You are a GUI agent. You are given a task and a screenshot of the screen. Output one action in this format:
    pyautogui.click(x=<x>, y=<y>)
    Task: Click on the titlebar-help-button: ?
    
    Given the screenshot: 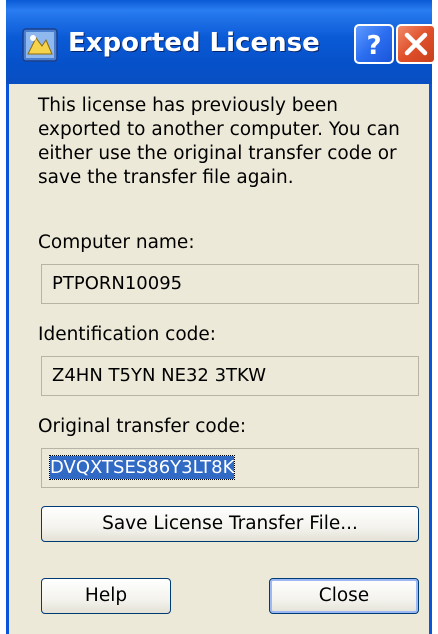 What is the action you would take?
    pyautogui.click(x=374, y=44)
    